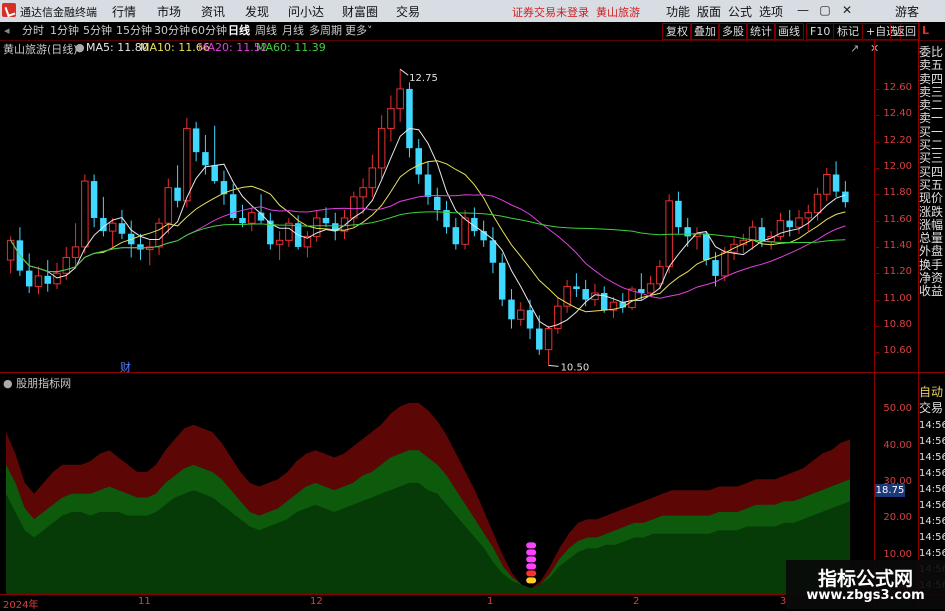 The height and width of the screenshot is (611, 945). What do you see at coordinates (905, 31) in the screenshot?
I see `back-button: 返回` at bounding box center [905, 31].